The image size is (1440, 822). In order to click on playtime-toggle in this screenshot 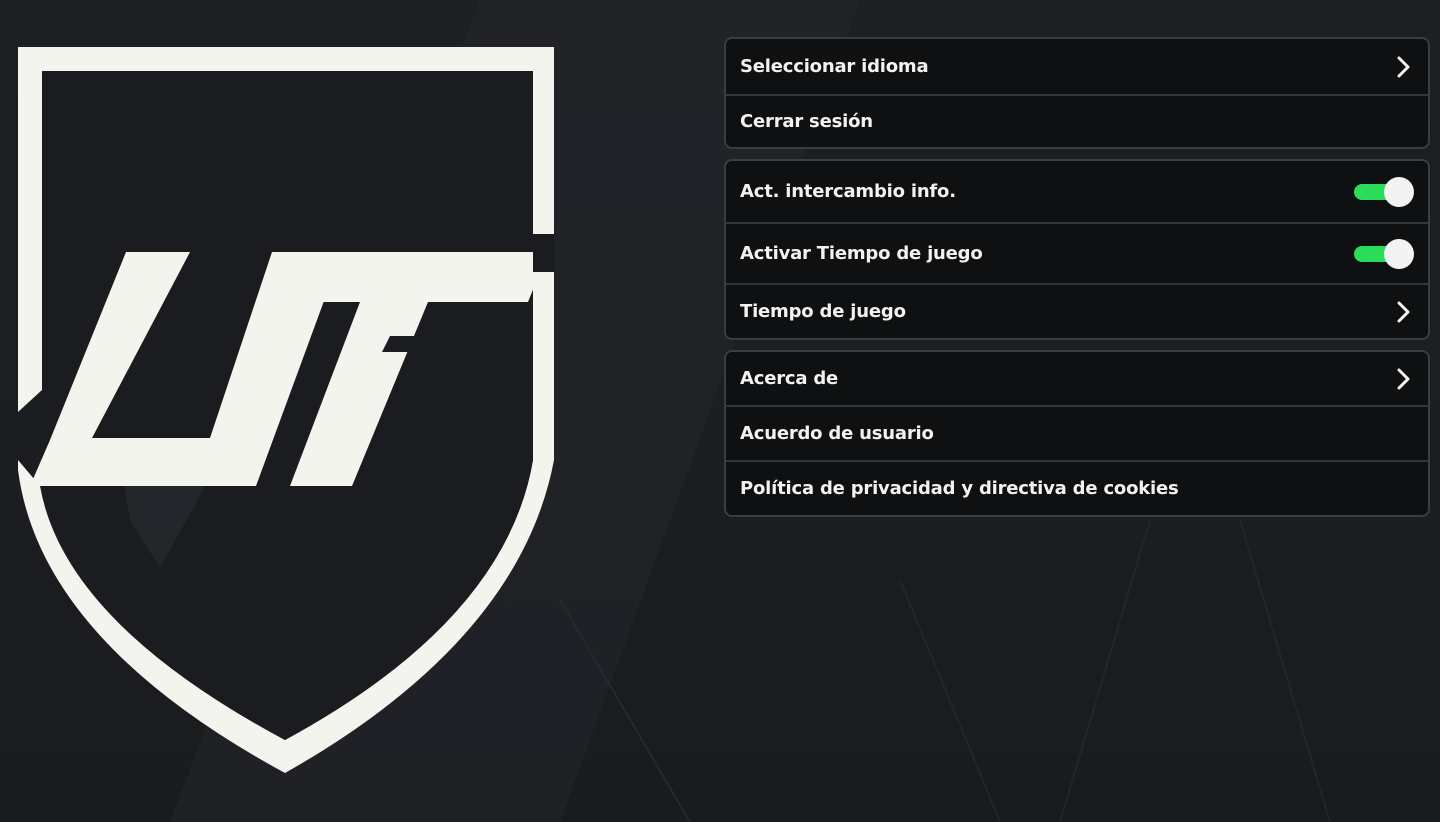, I will do `click(1384, 253)`.